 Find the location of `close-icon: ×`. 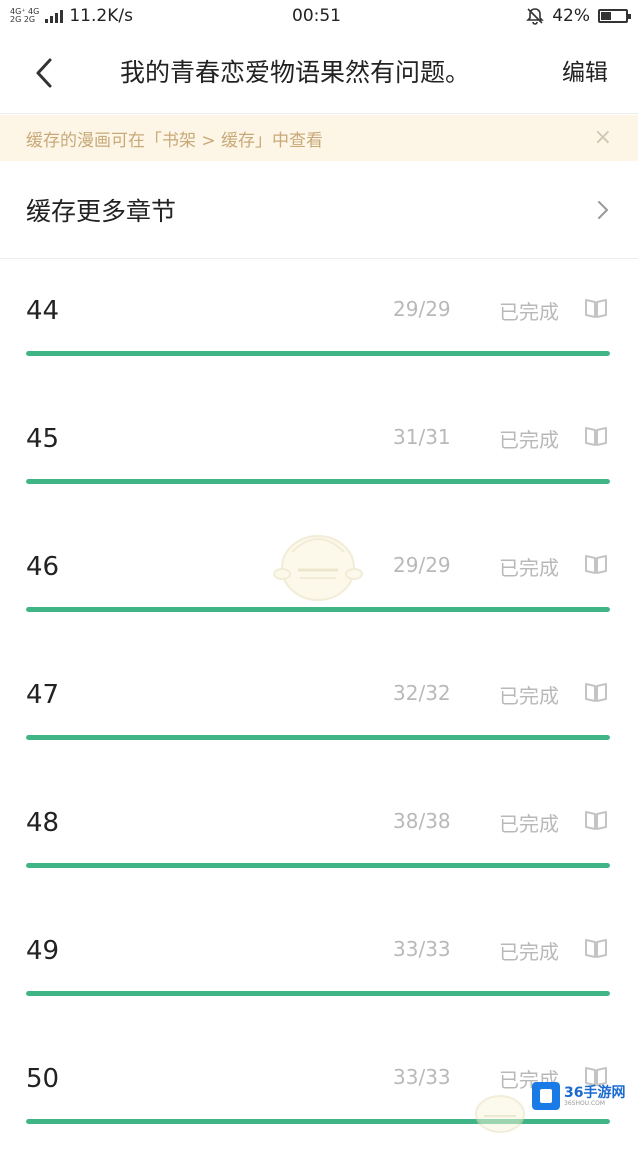

close-icon: × is located at coordinates (603, 137).